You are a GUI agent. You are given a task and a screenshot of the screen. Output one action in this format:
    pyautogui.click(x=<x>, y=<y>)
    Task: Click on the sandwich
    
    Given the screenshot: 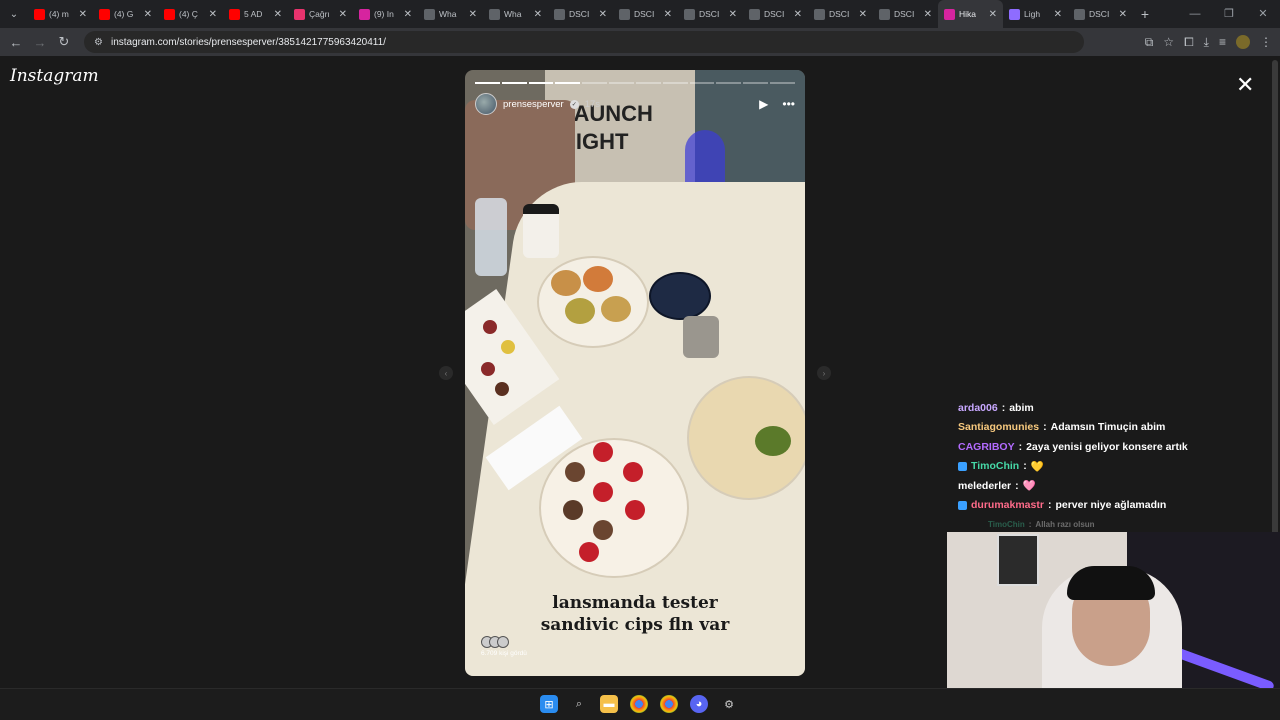 What is the action you would take?
    pyautogui.click(x=598, y=279)
    